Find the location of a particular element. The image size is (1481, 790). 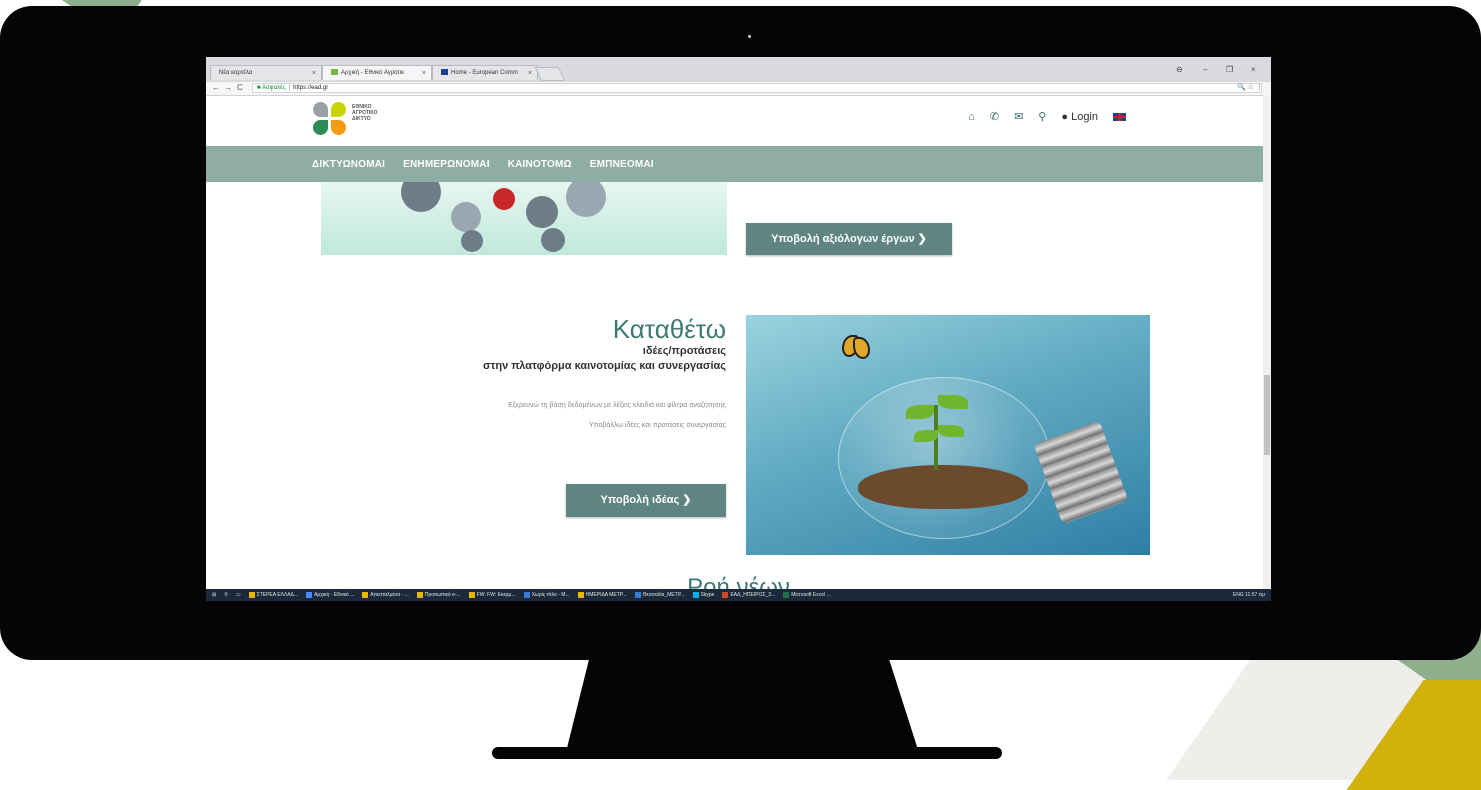

site-logo is located at coordinates (330, 120).